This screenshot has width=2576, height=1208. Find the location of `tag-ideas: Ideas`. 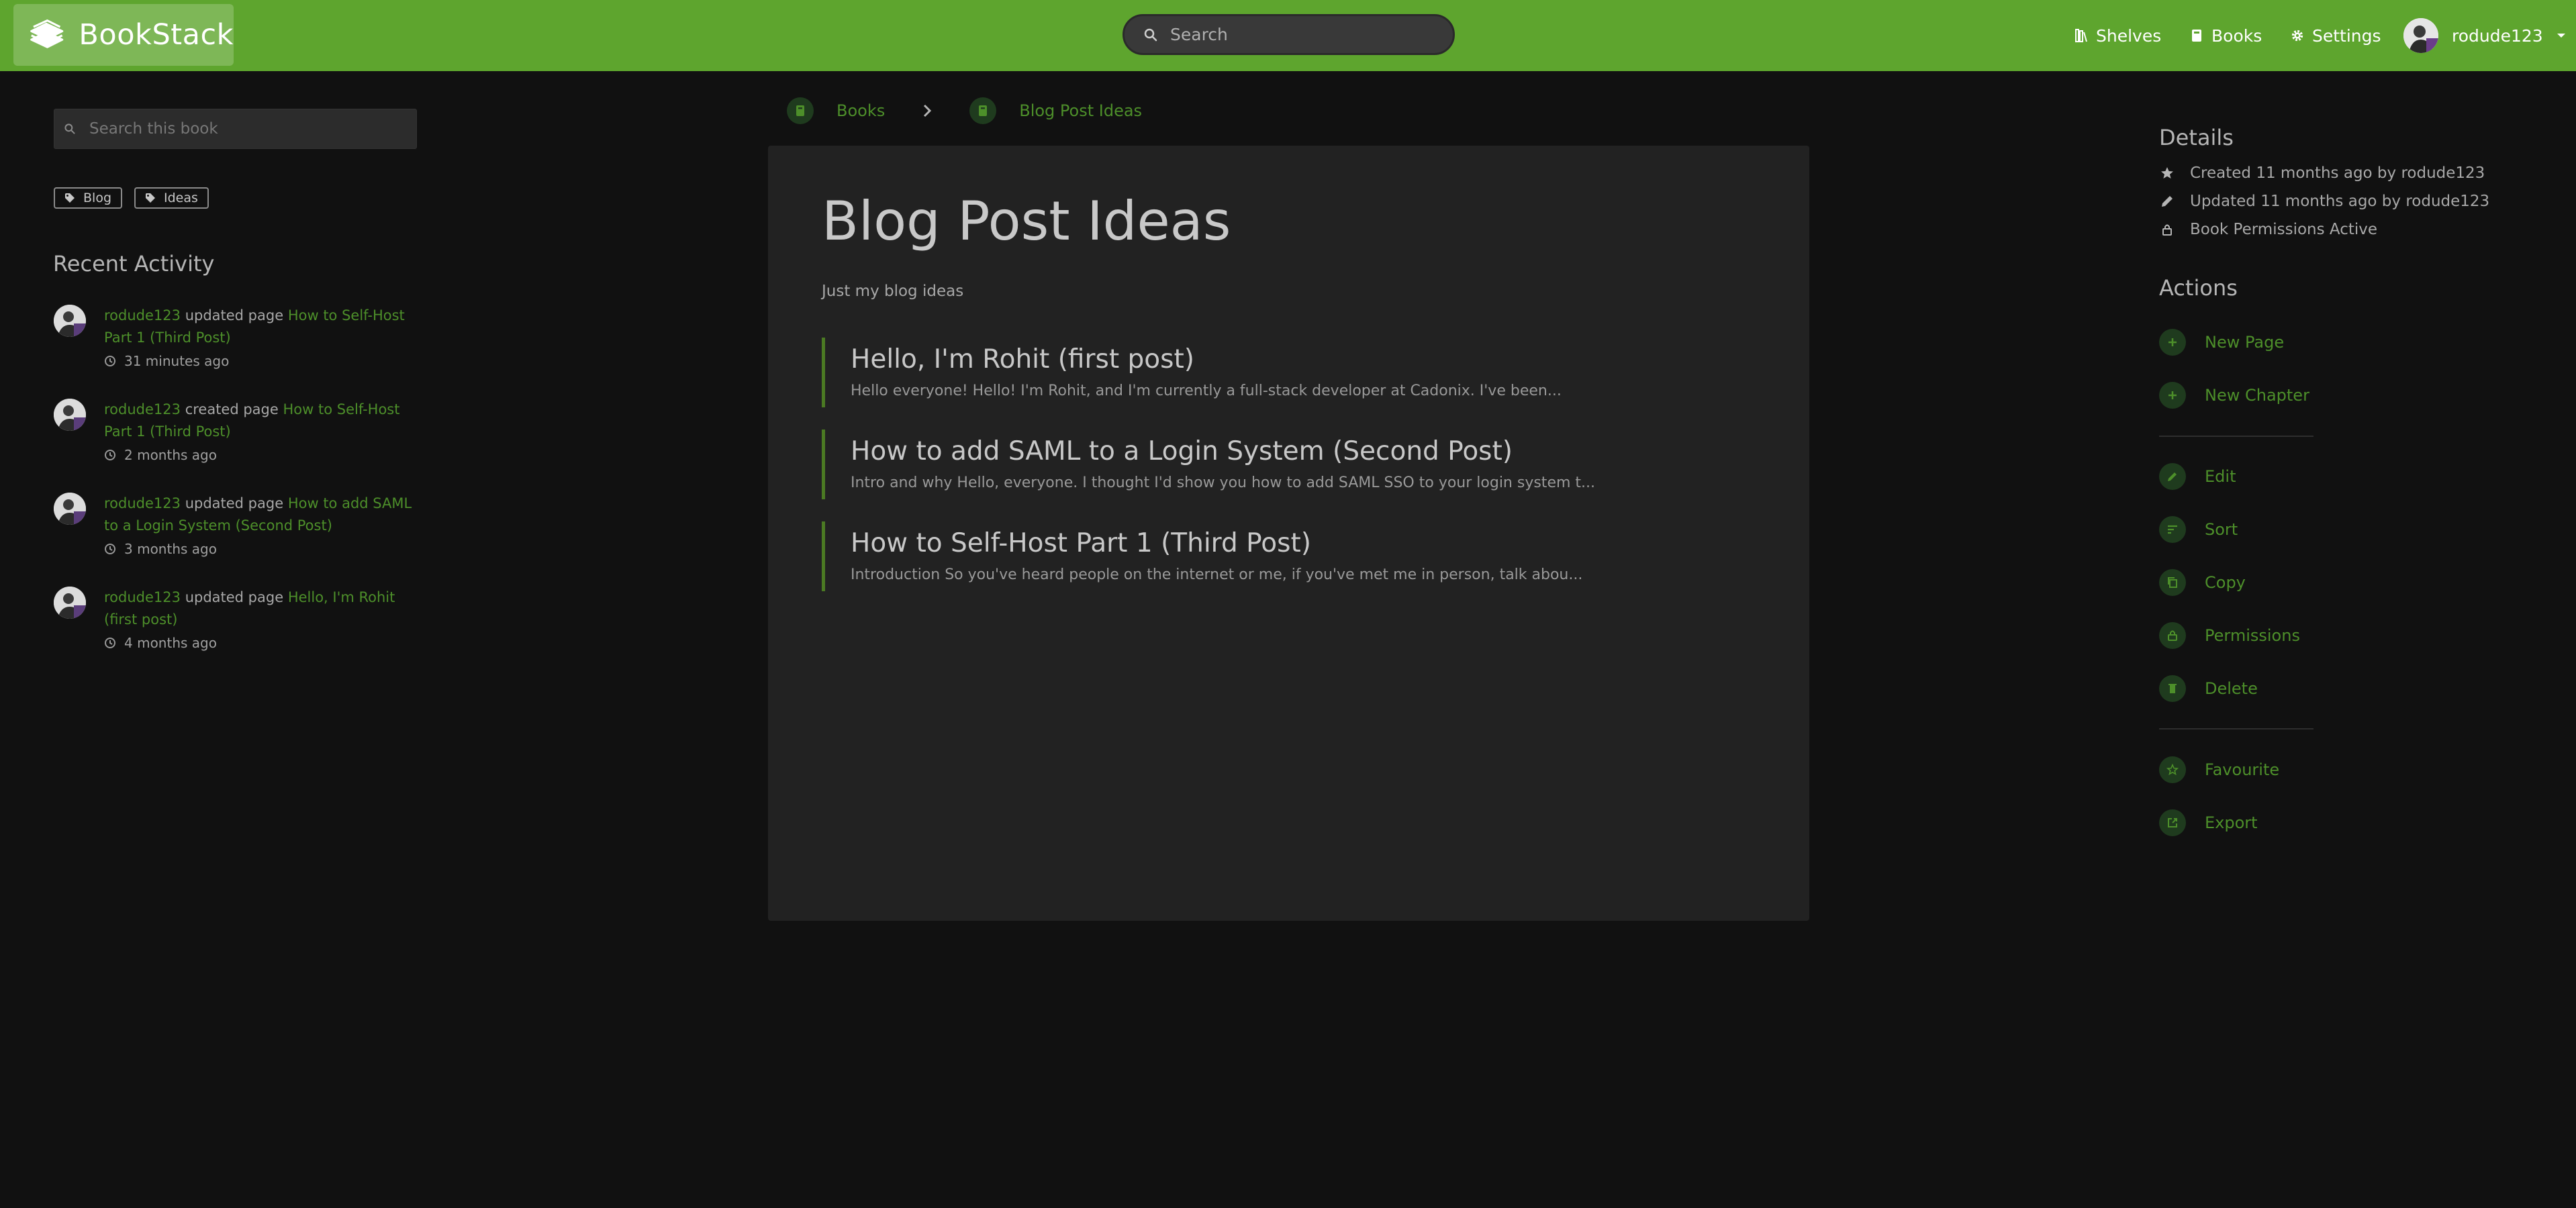

tag-ideas: Ideas is located at coordinates (171, 198).